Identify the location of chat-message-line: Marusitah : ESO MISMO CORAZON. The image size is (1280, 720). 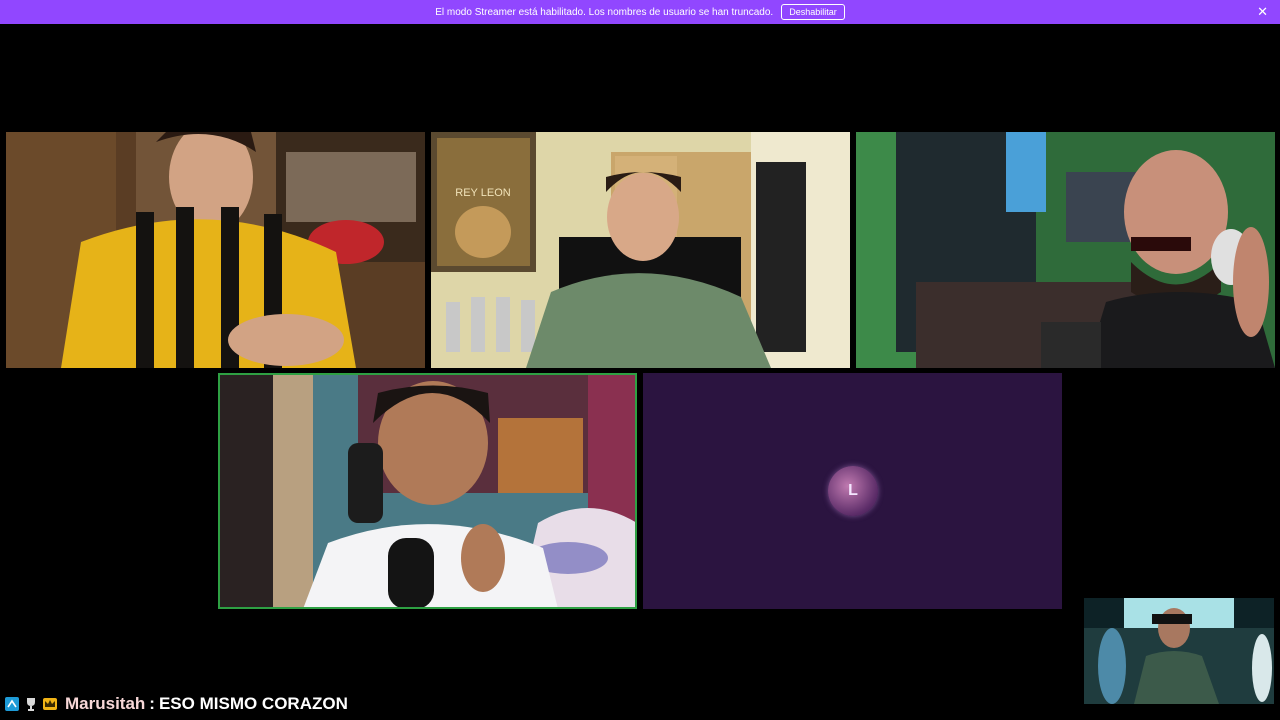
(176, 704).